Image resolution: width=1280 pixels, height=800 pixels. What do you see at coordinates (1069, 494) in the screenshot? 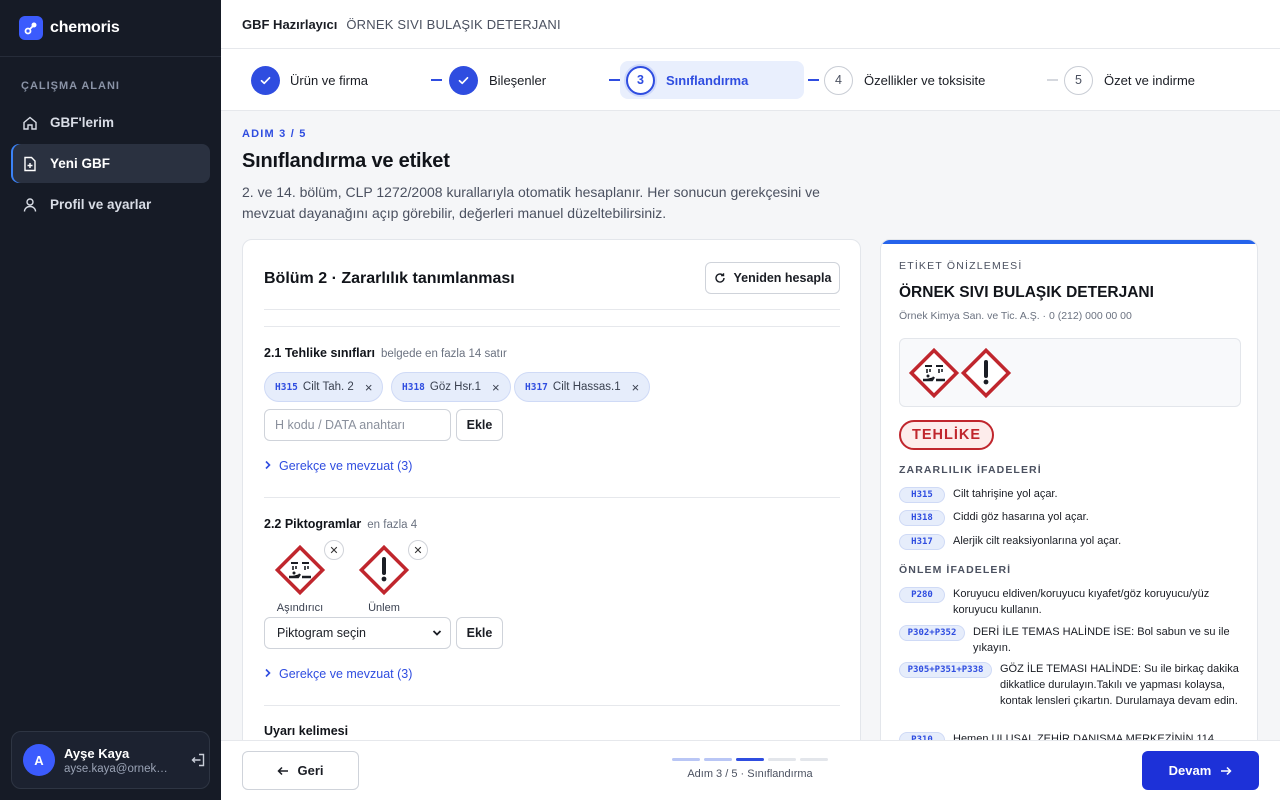
I see `hazard-statement: H315 Cilt tahrişine yol açar.` at bounding box center [1069, 494].